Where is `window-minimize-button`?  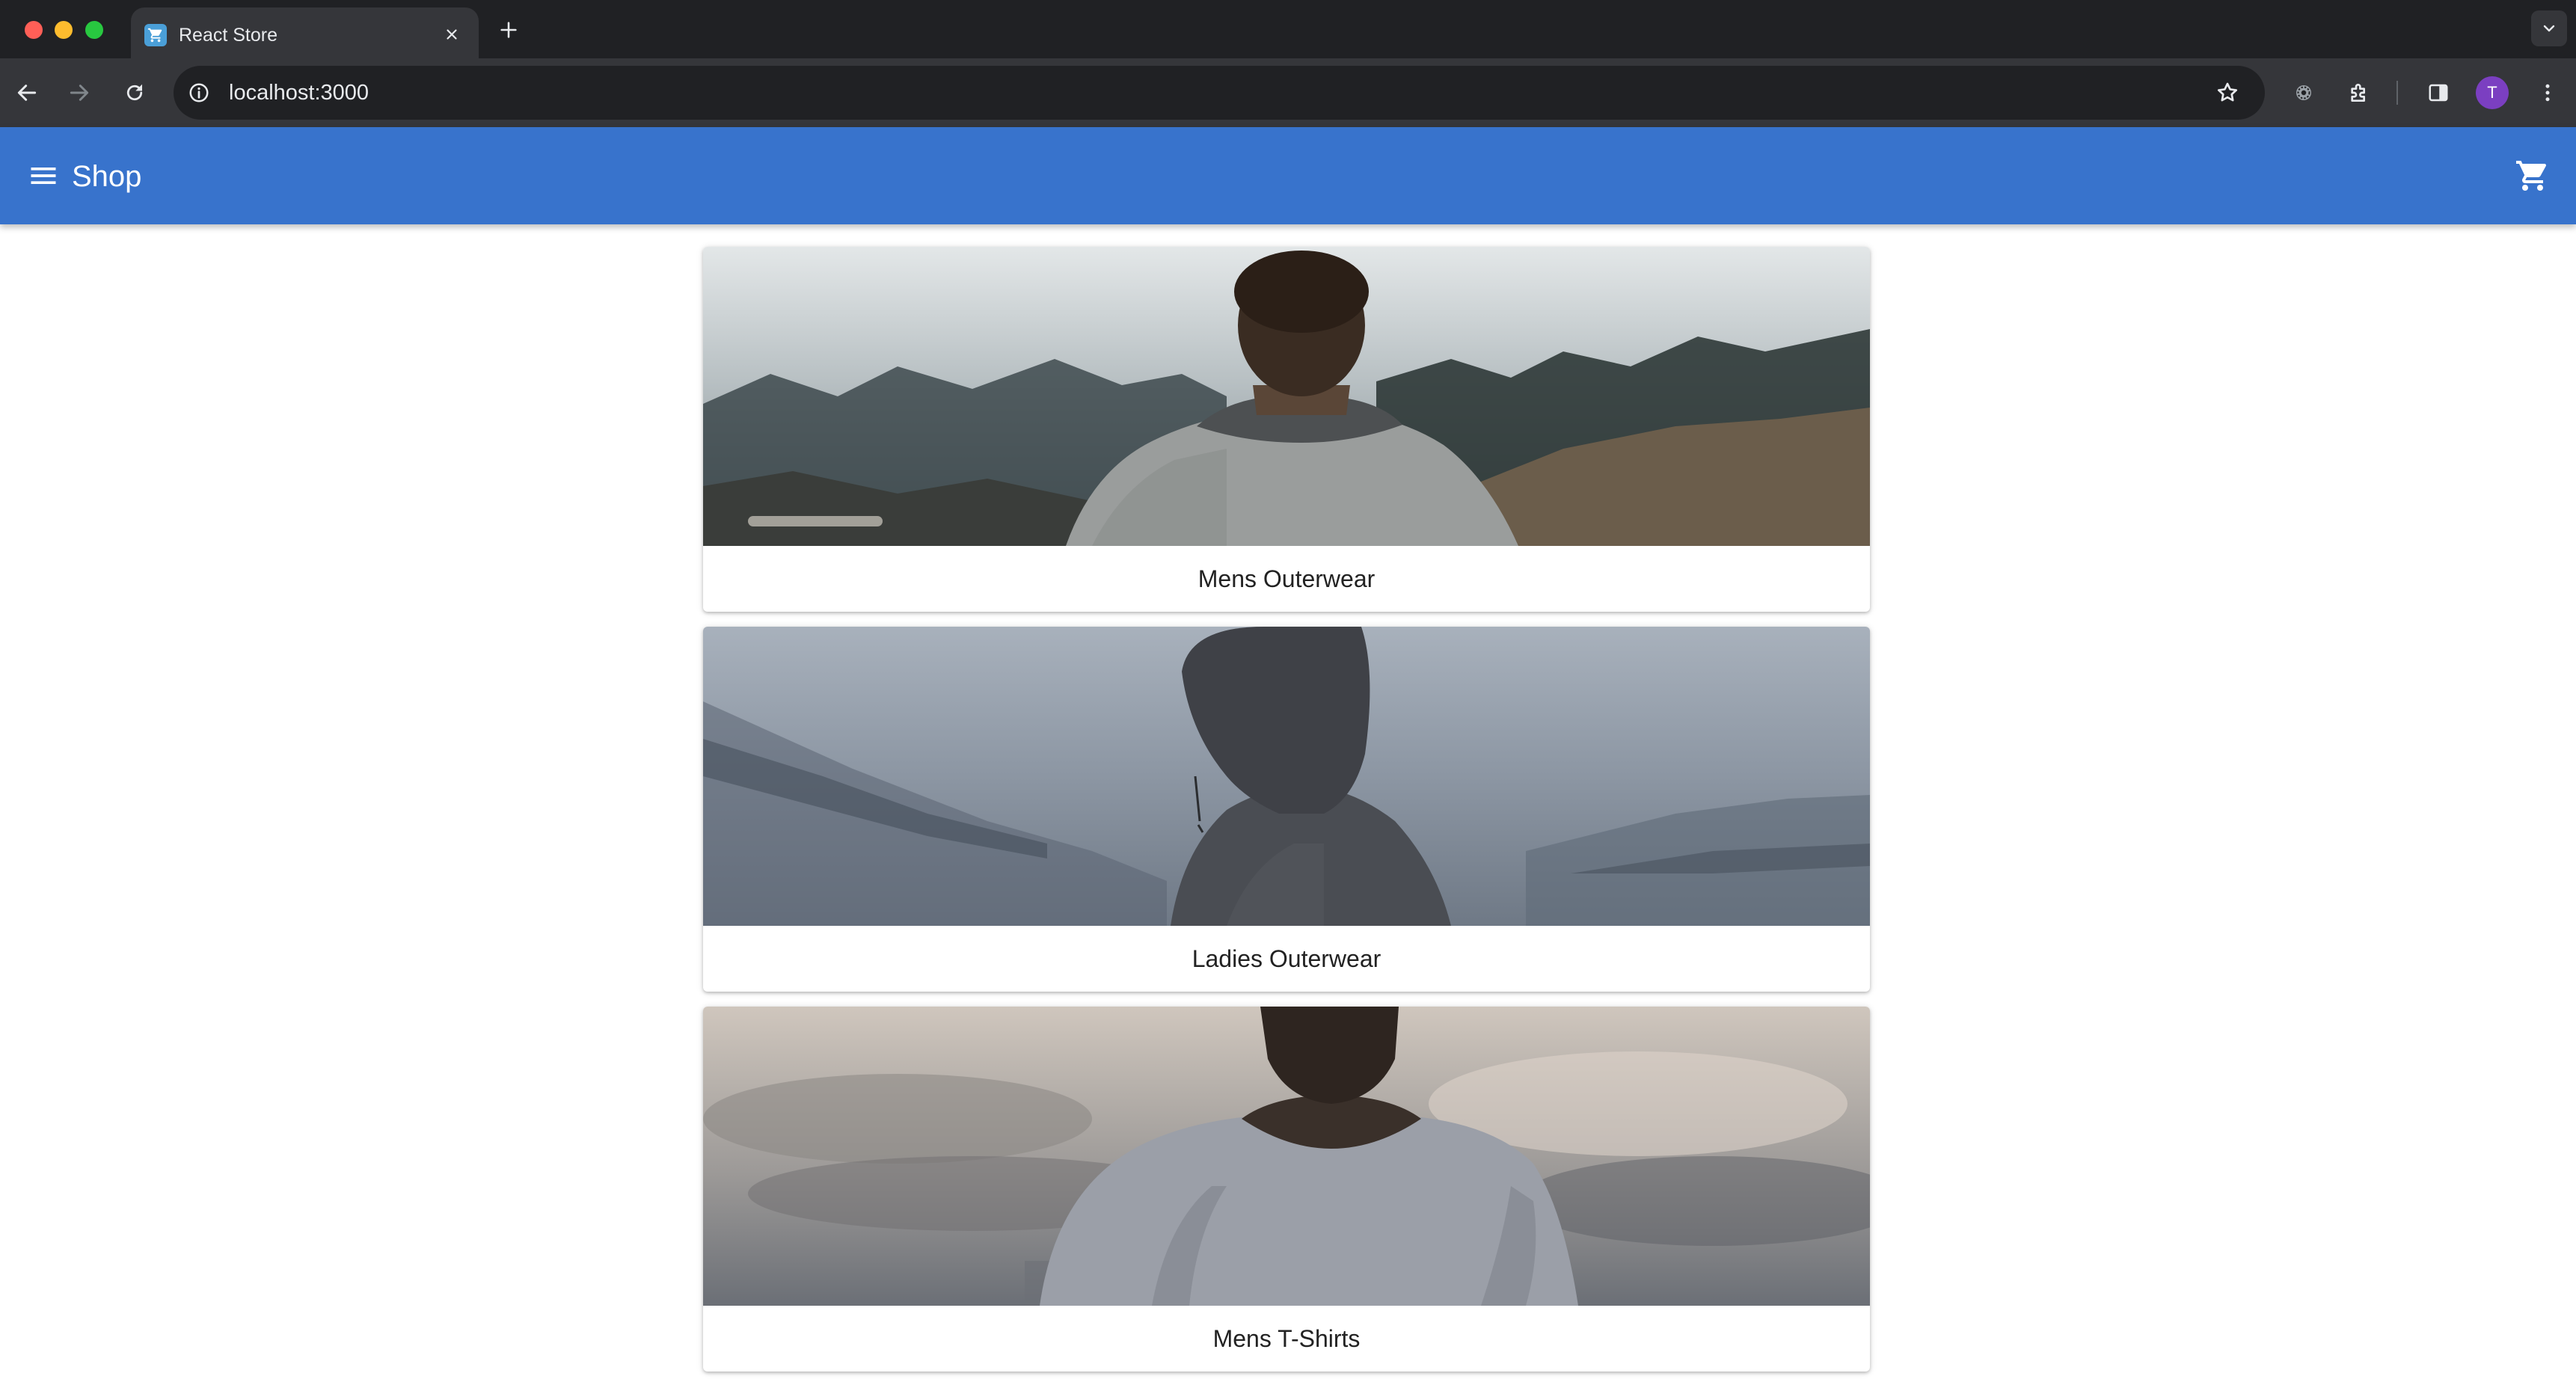 window-minimize-button is located at coordinates (64, 30).